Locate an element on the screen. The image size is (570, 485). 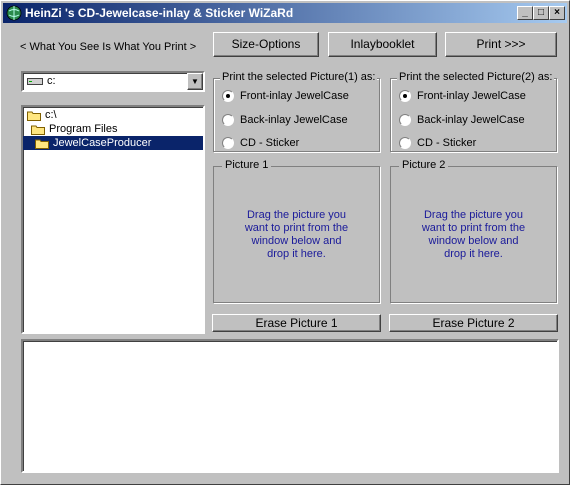
picture1-option-sticker: CD - Sticker is located at coordinates (260, 143).